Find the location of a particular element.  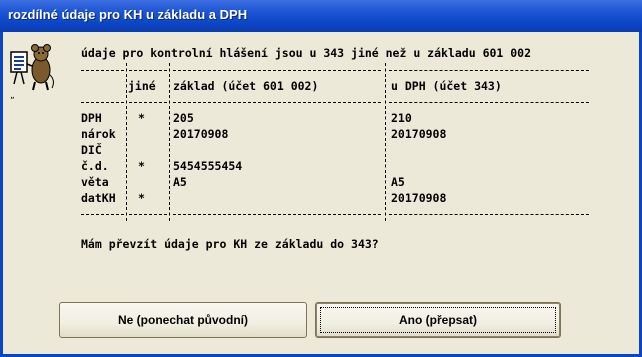

mouse-with-document-icon: „ is located at coordinates (32, 72).